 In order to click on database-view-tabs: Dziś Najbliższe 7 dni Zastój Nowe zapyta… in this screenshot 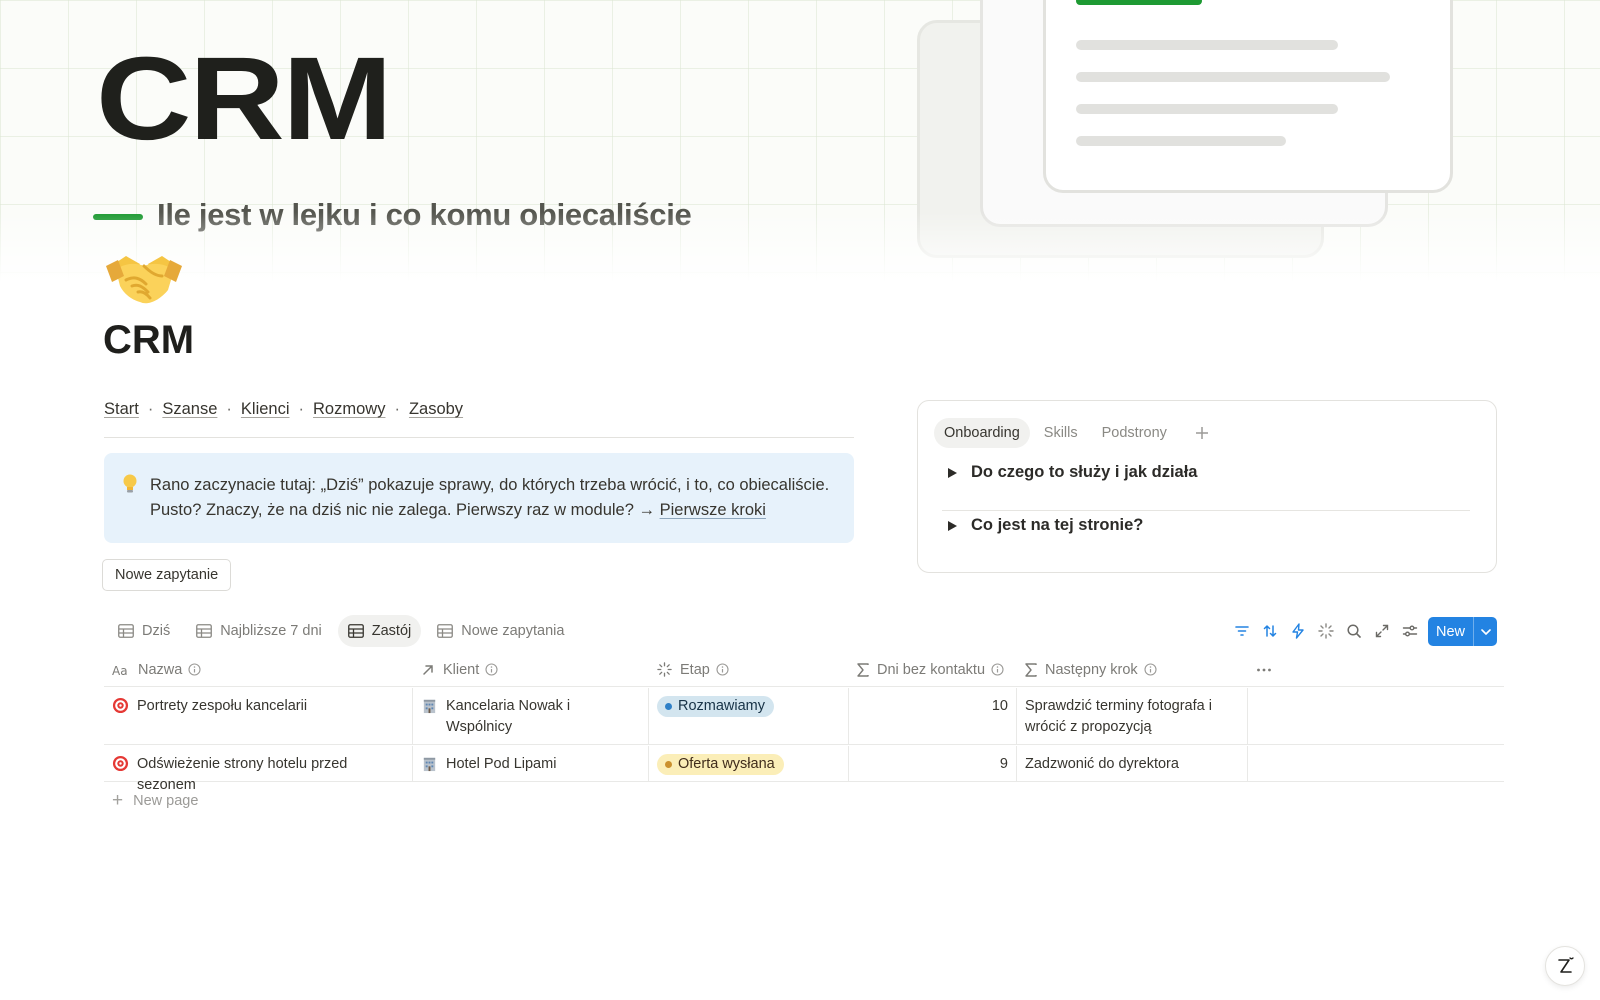, I will do `click(344, 631)`.